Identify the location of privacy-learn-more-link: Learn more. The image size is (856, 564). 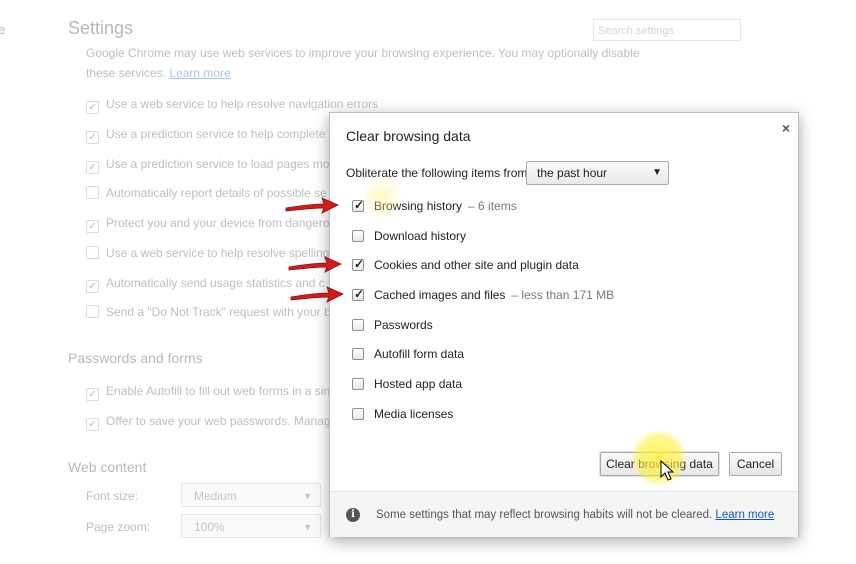
(199, 73).